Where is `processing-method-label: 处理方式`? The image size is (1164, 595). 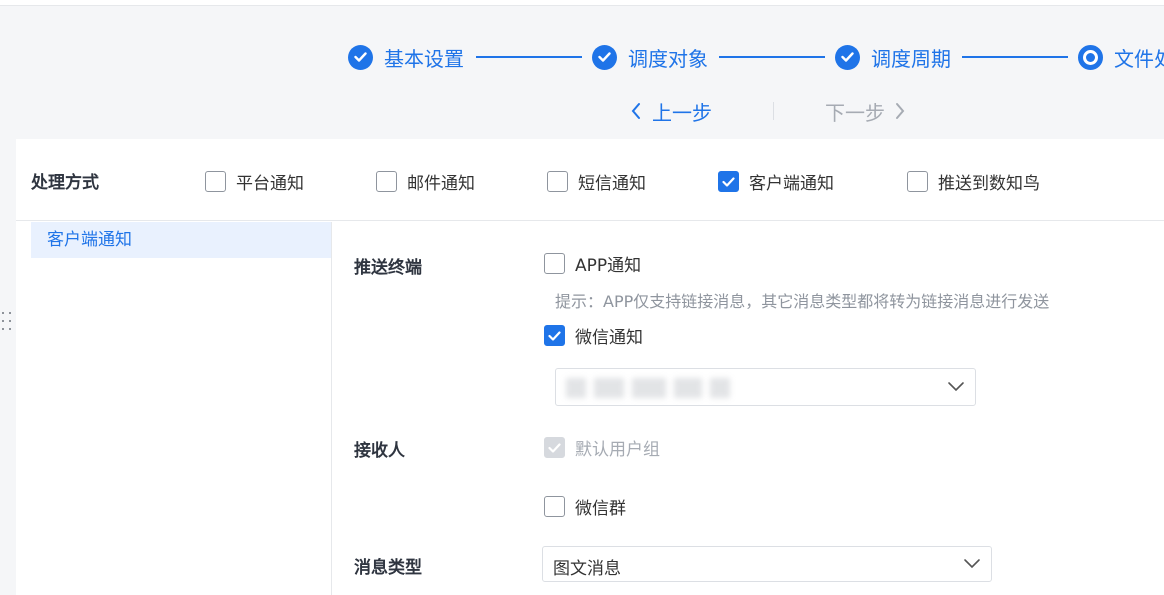
processing-method-label: 处理方式 is located at coordinates (65, 183).